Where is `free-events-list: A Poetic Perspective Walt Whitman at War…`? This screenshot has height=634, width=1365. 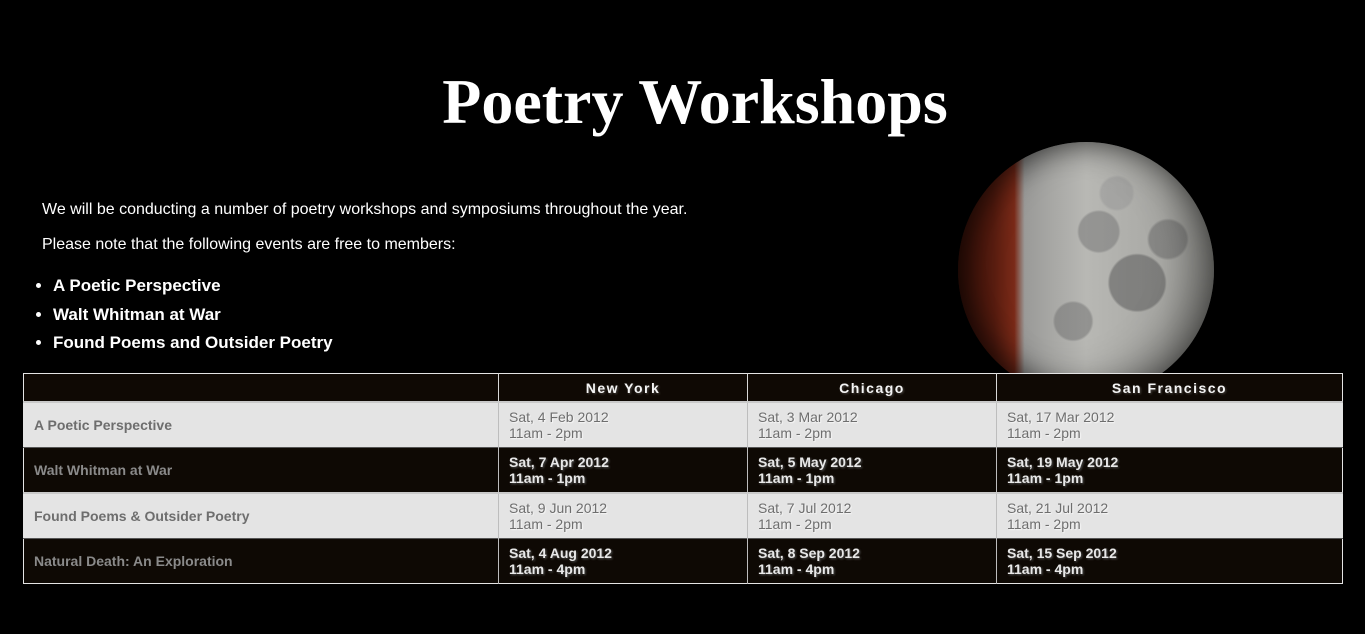 free-events-list: A Poetic Perspective Walt Whitman at War… is located at coordinates (166, 315).